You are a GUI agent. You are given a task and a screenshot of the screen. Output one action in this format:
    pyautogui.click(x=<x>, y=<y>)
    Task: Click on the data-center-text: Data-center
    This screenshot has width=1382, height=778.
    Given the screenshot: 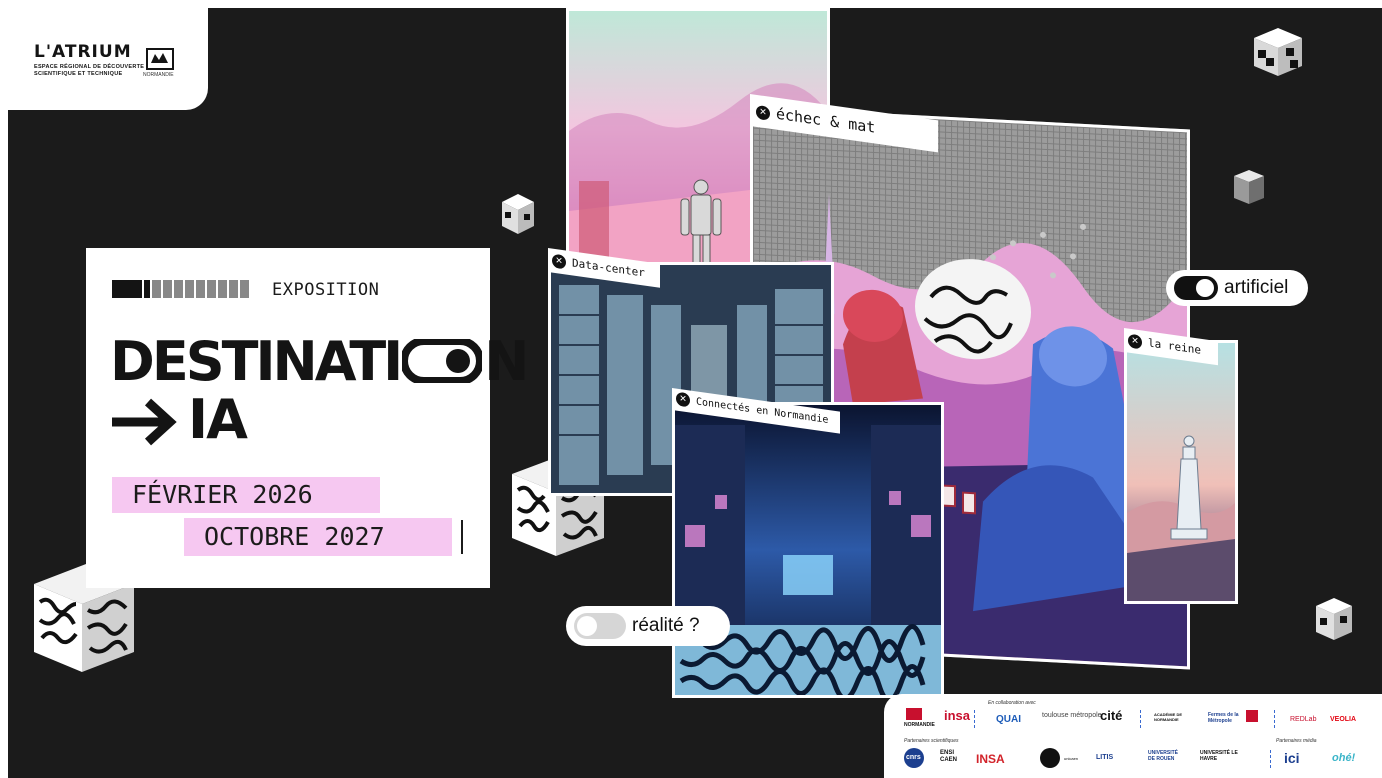 What is the action you would take?
    pyautogui.click(x=608, y=268)
    